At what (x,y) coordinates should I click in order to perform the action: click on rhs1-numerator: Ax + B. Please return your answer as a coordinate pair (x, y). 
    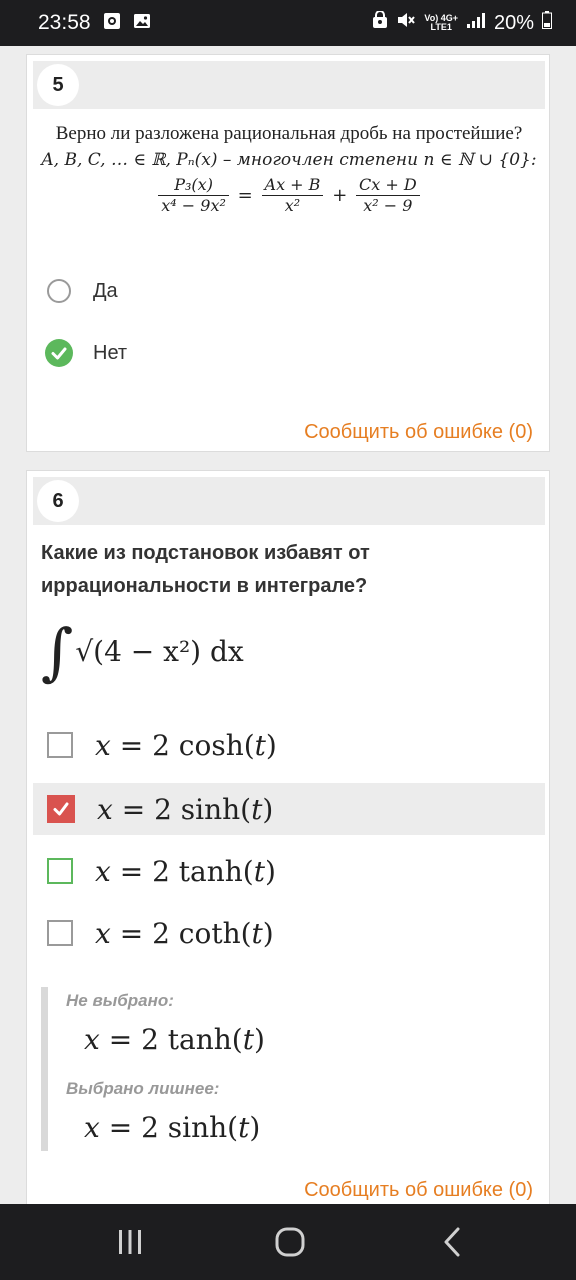
    Looking at the image, I should click on (292, 184).